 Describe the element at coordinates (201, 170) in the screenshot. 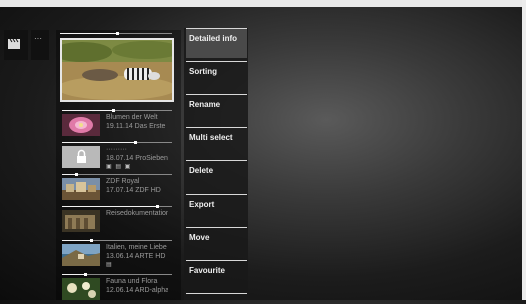

I see `menu-item-label: Delete` at that location.